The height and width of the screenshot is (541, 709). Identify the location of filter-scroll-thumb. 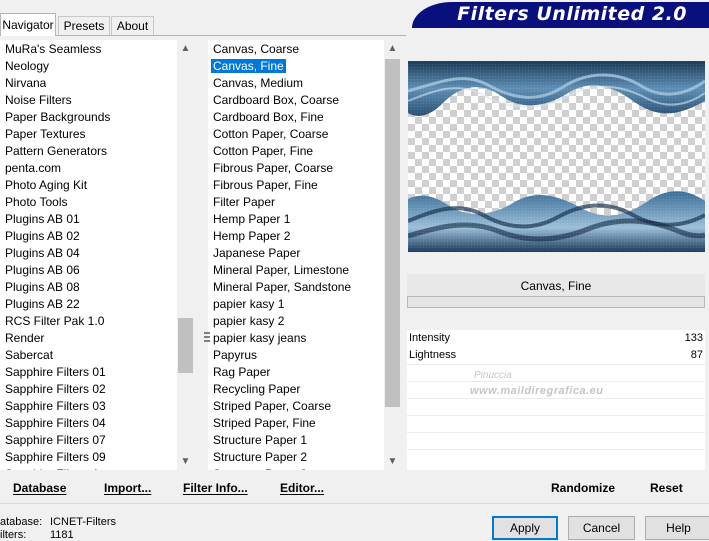
(392, 233).